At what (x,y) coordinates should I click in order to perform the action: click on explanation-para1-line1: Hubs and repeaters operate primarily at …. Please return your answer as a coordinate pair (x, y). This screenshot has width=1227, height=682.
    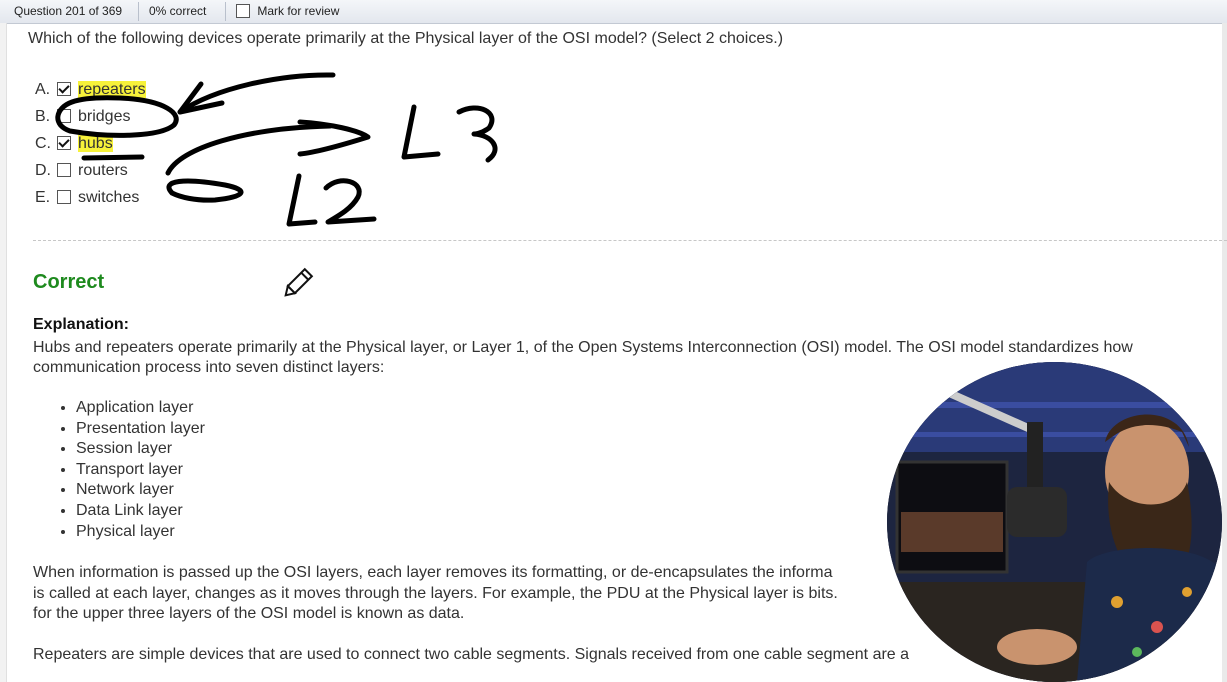
    Looking at the image, I should click on (583, 347).